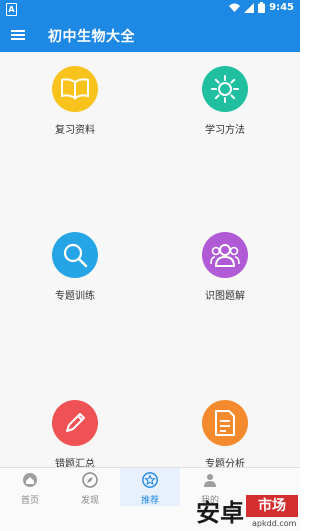 Image resolution: width=320 pixels, height=531 pixels. Describe the element at coordinates (90, 489) in the screenshot. I see `tab-discover: 发现` at that location.